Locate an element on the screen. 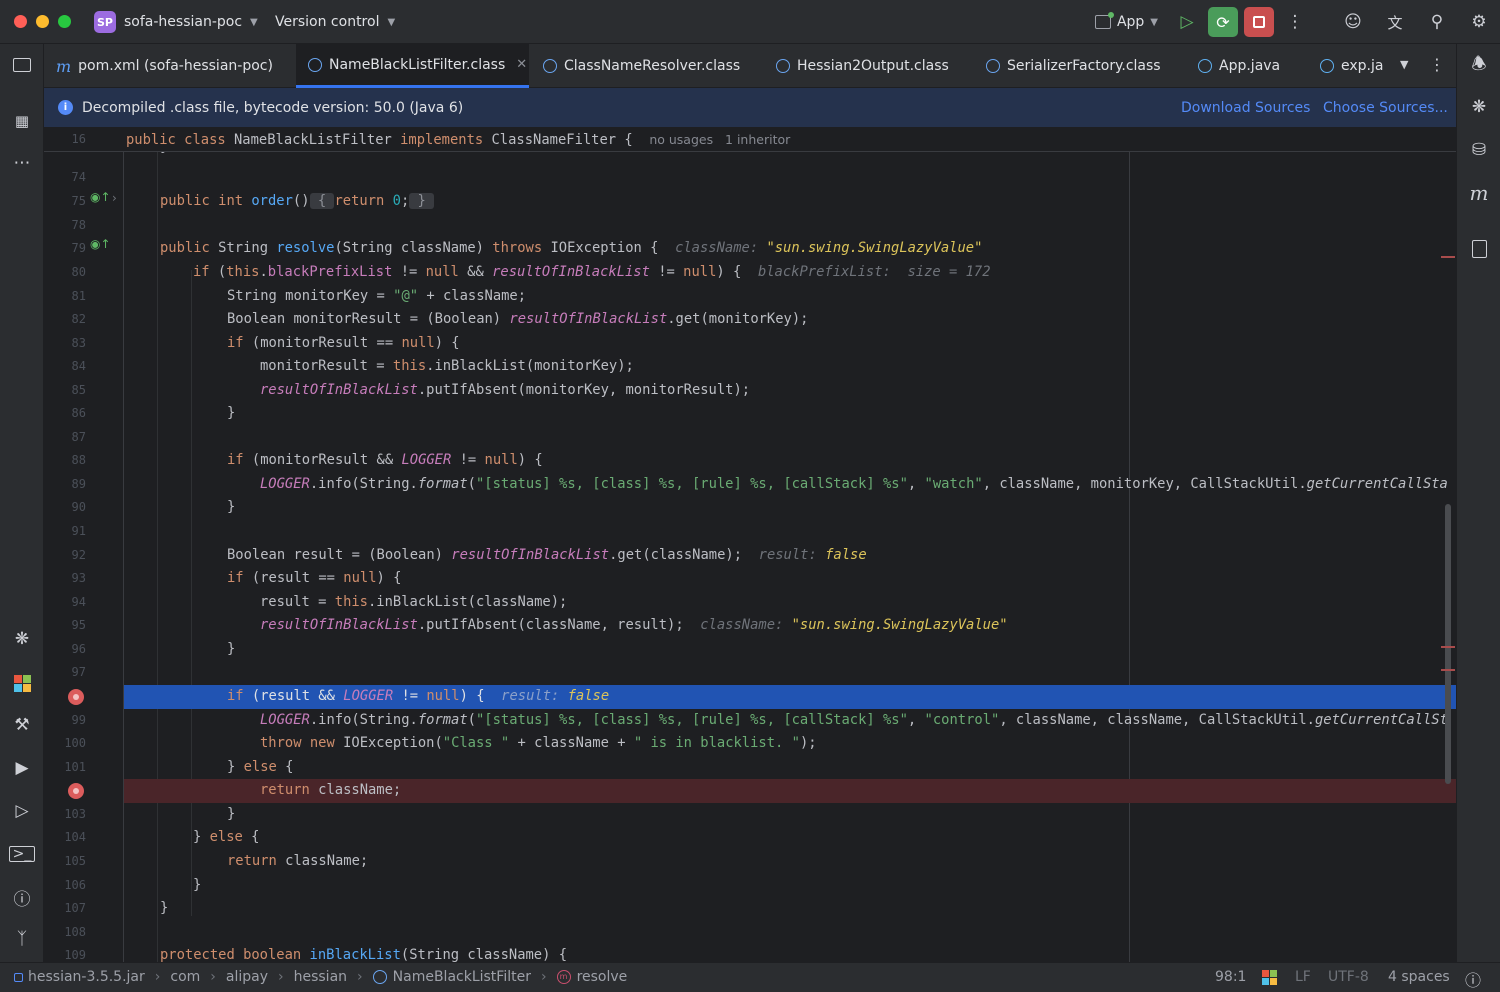  line-separator: LF is located at coordinates (1303, 977).